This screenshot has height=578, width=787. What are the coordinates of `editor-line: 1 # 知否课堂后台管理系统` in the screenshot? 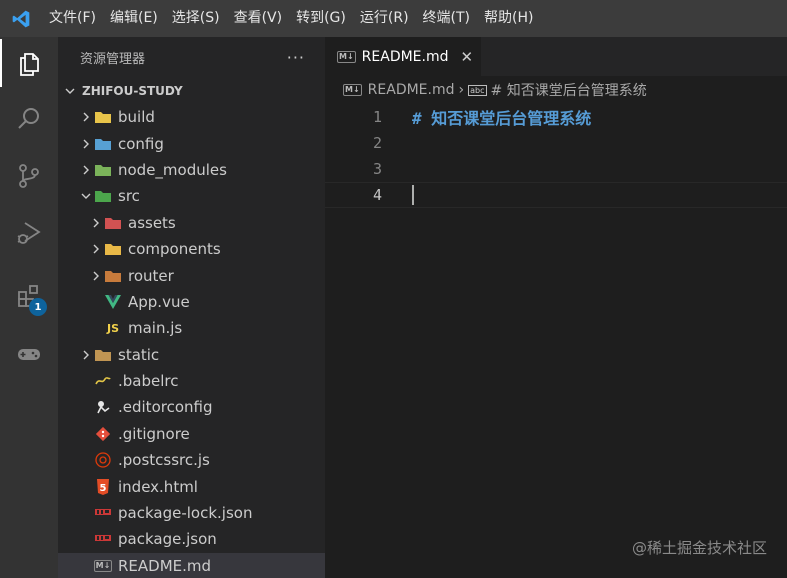 It's located at (556, 117).